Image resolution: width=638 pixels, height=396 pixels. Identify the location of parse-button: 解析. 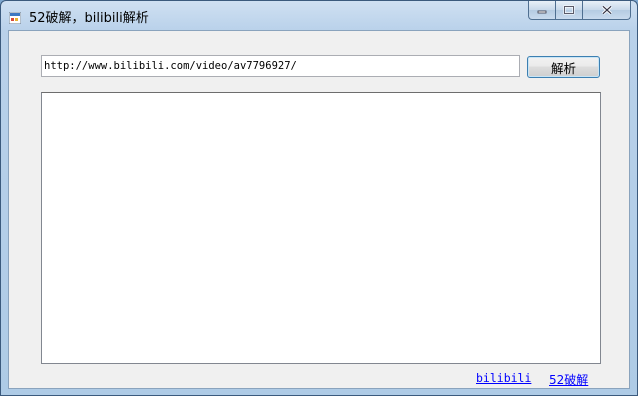
(563, 67).